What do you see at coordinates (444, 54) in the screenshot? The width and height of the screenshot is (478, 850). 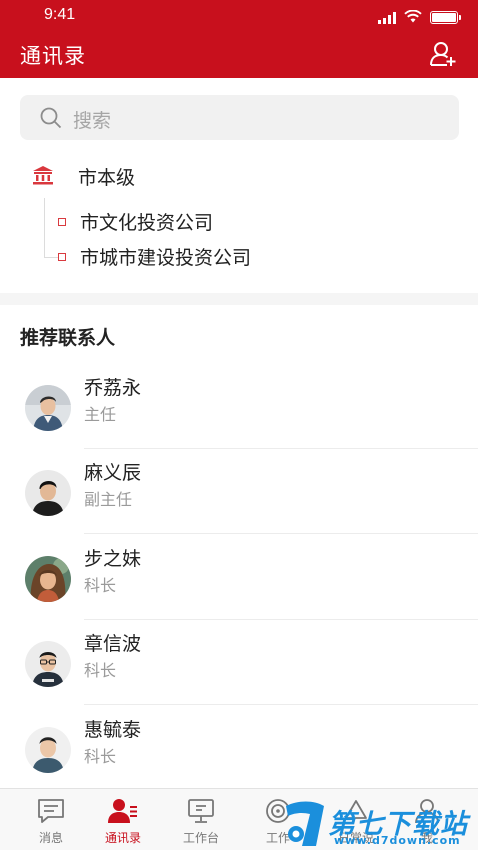 I see `add-contact-icon` at bounding box center [444, 54].